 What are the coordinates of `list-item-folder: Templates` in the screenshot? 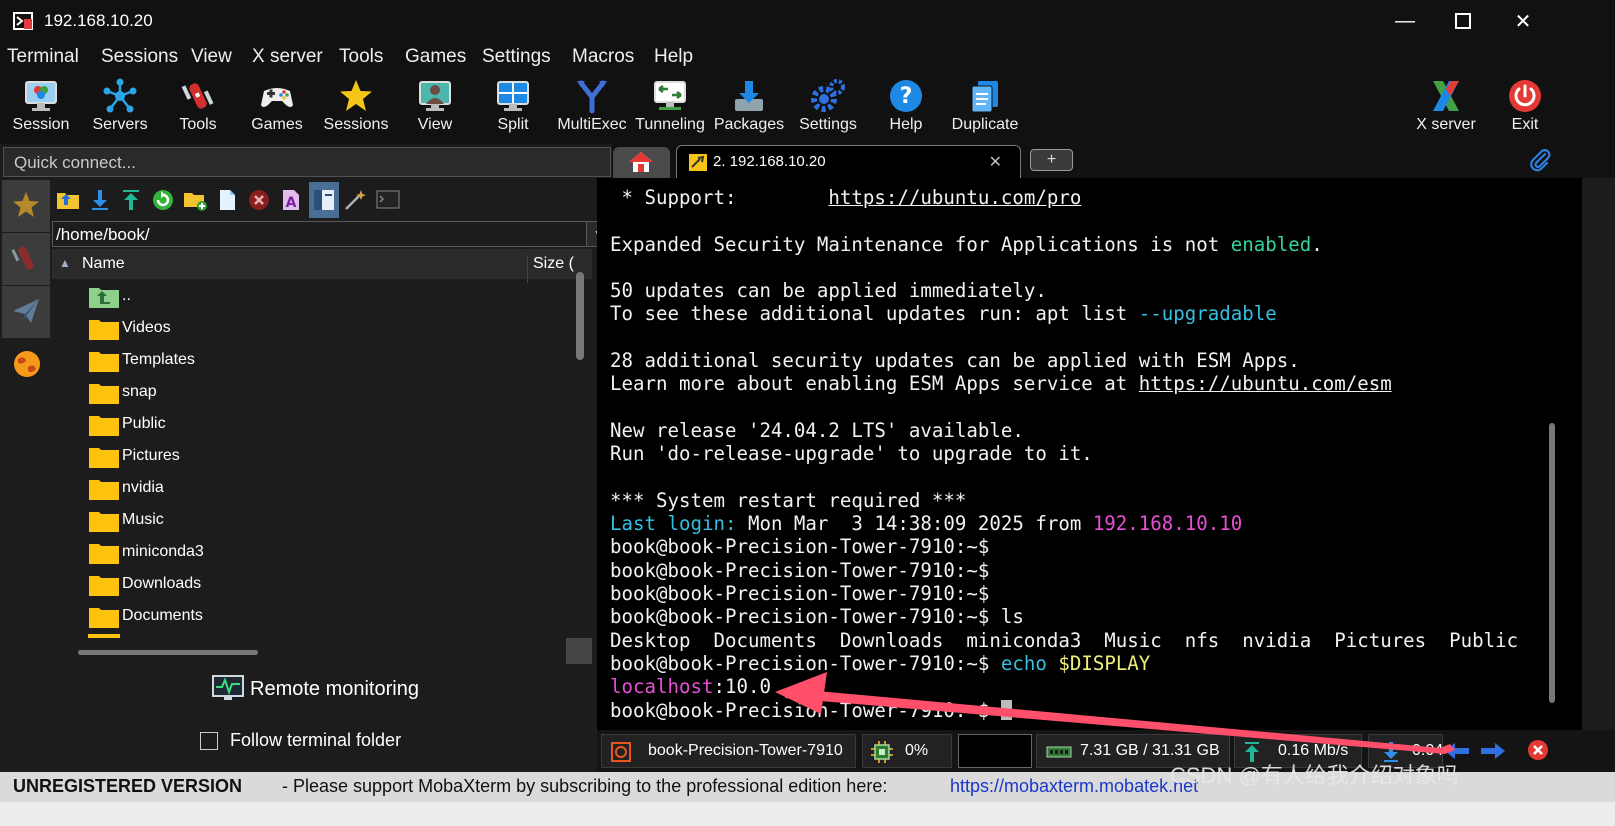 It's located at (323, 361).